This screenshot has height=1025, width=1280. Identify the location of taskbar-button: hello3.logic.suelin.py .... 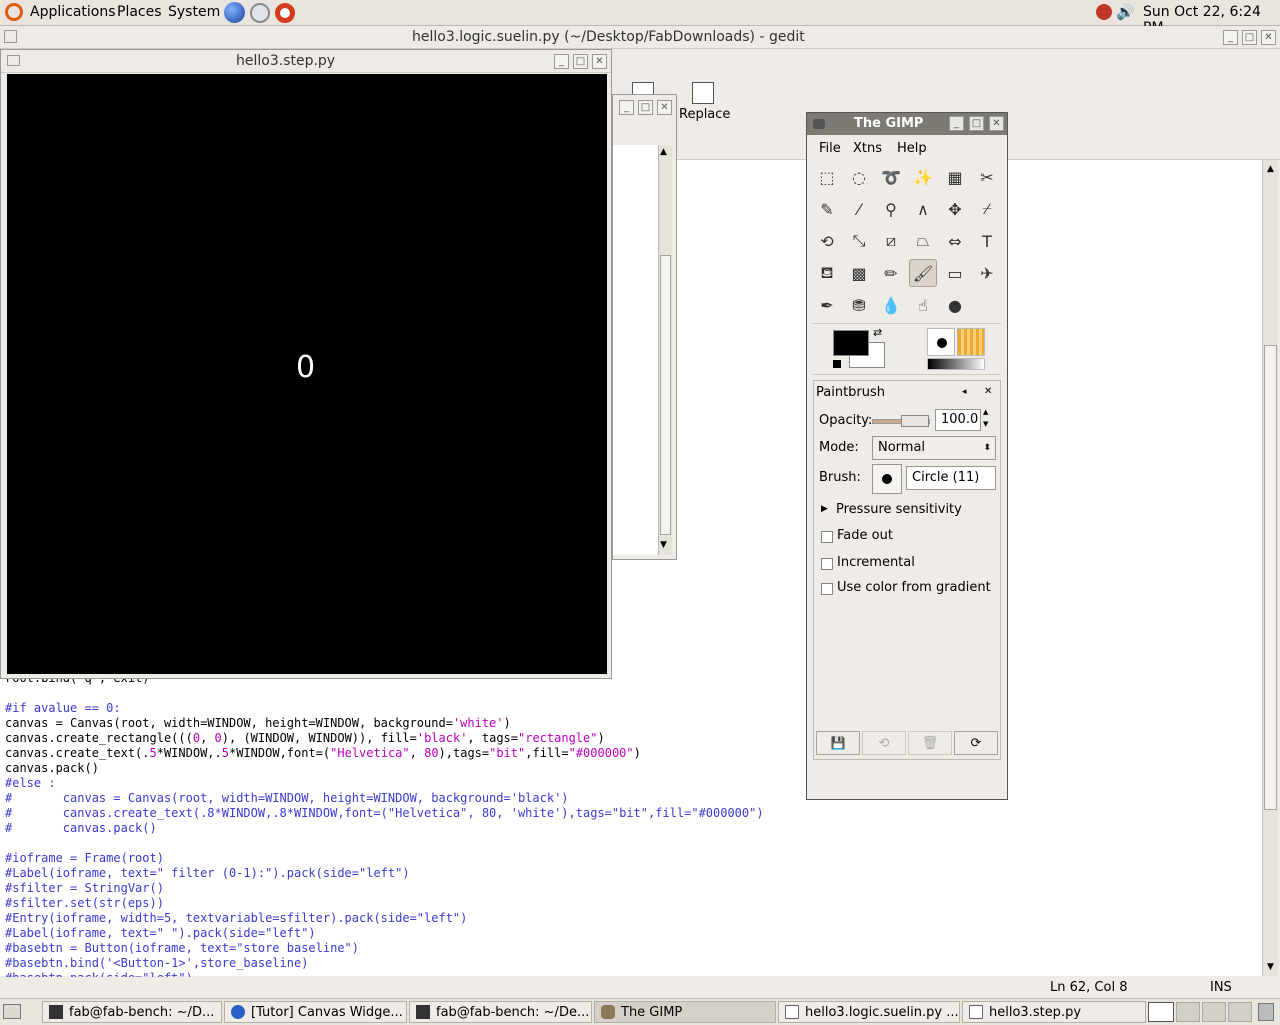
(869, 1012).